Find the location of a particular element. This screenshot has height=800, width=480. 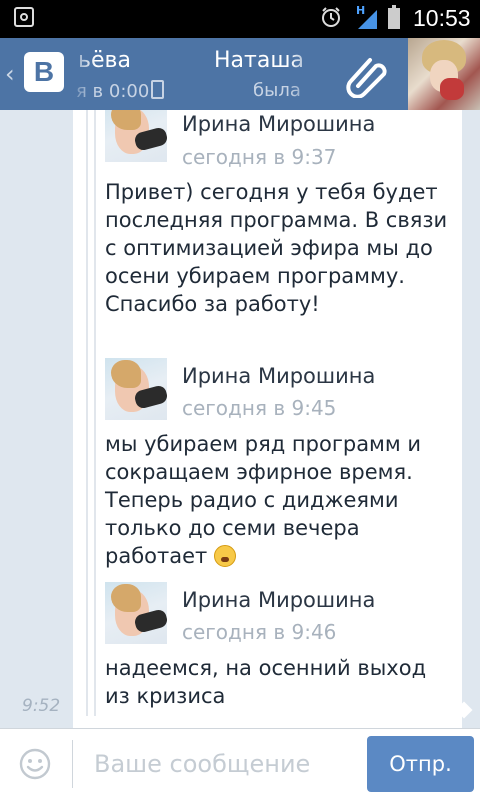

vk-logo: В is located at coordinates (44, 72).